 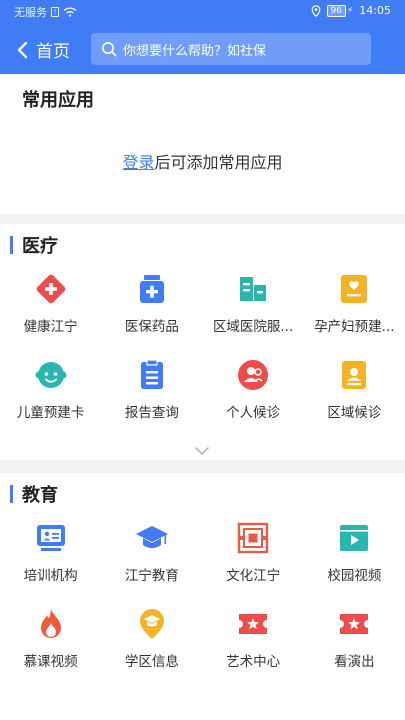 What do you see at coordinates (55, 12) in the screenshot?
I see `sim-icon: !` at bounding box center [55, 12].